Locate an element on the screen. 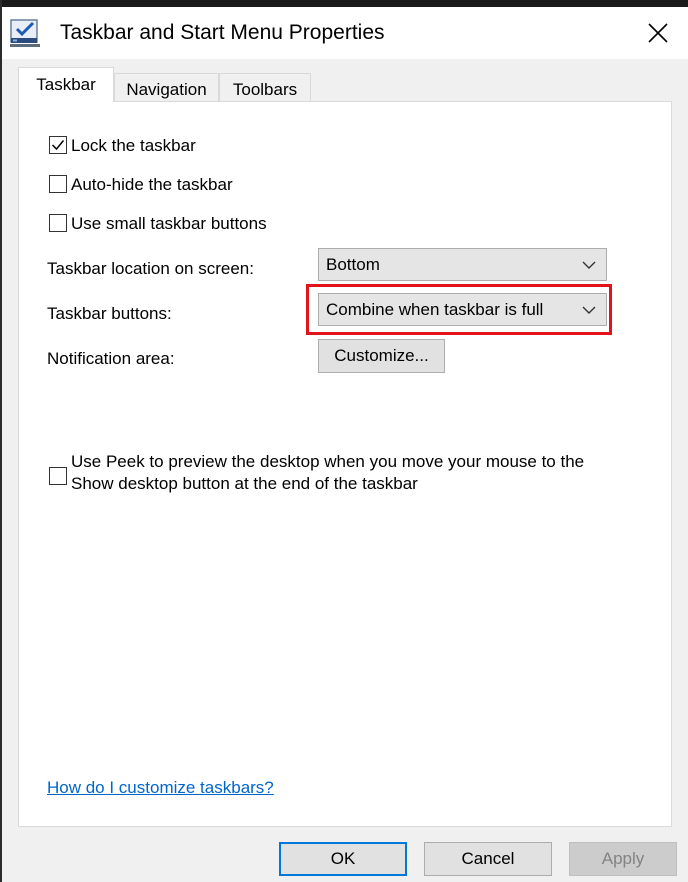 This screenshot has height=882, width=688. tab-taskbar: Taskbar is located at coordinates (66, 84).